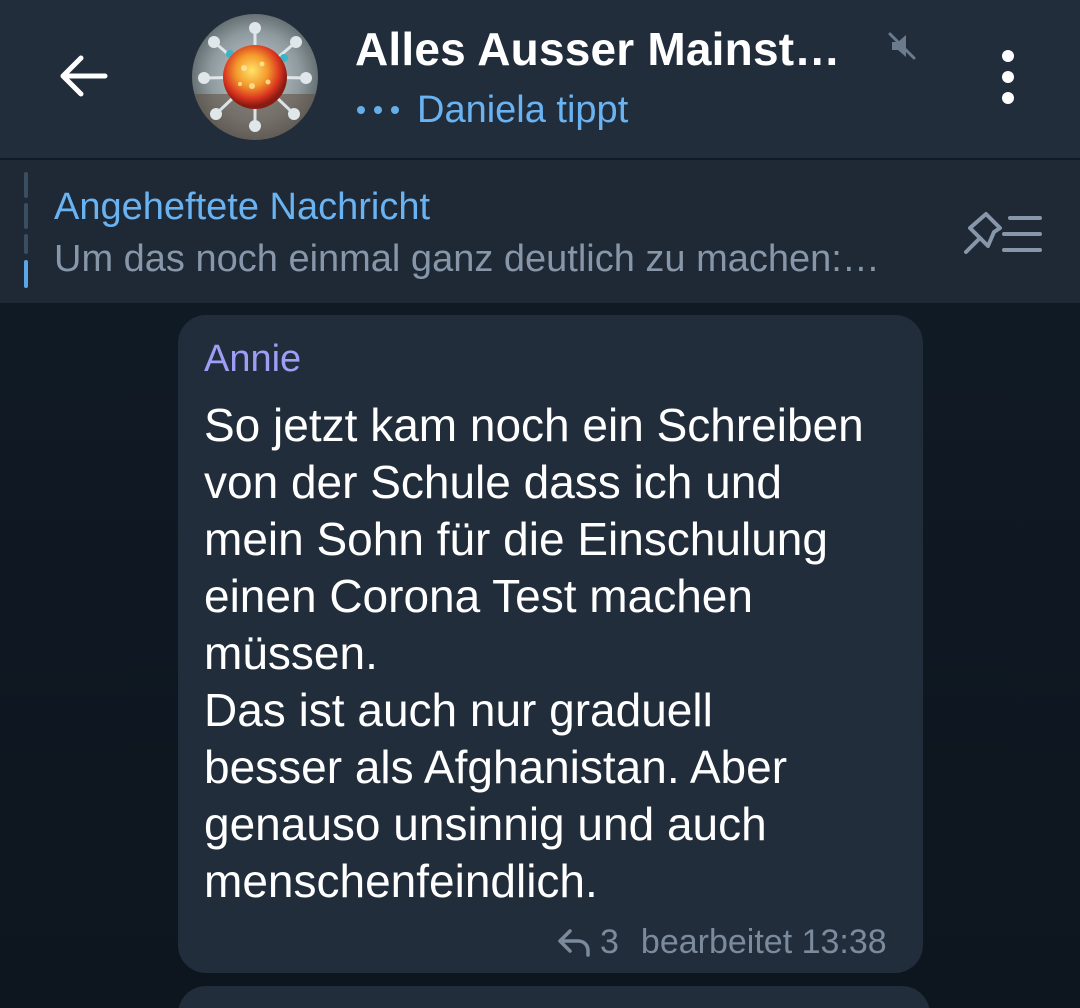 The height and width of the screenshot is (1008, 1080). What do you see at coordinates (523, 109) in the screenshot?
I see `typing-status: Daniela tippt` at bounding box center [523, 109].